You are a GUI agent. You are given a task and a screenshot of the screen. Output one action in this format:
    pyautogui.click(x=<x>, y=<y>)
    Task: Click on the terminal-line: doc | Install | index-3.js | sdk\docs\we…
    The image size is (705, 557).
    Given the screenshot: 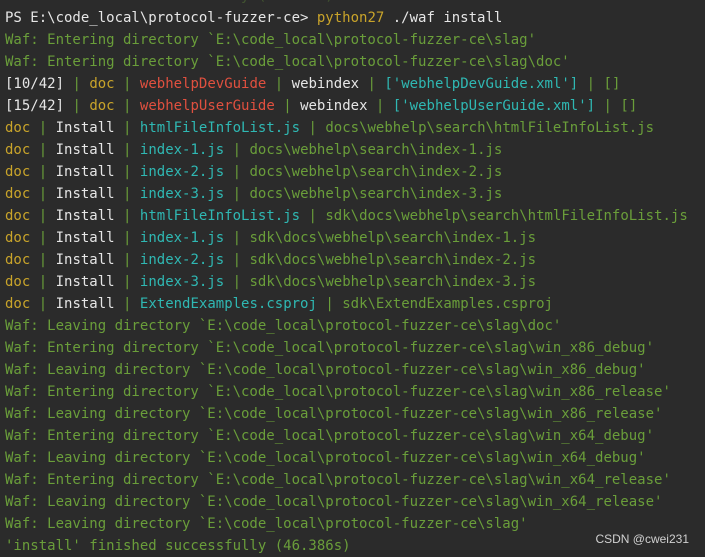 What is the action you would take?
    pyautogui.click(x=270, y=282)
    